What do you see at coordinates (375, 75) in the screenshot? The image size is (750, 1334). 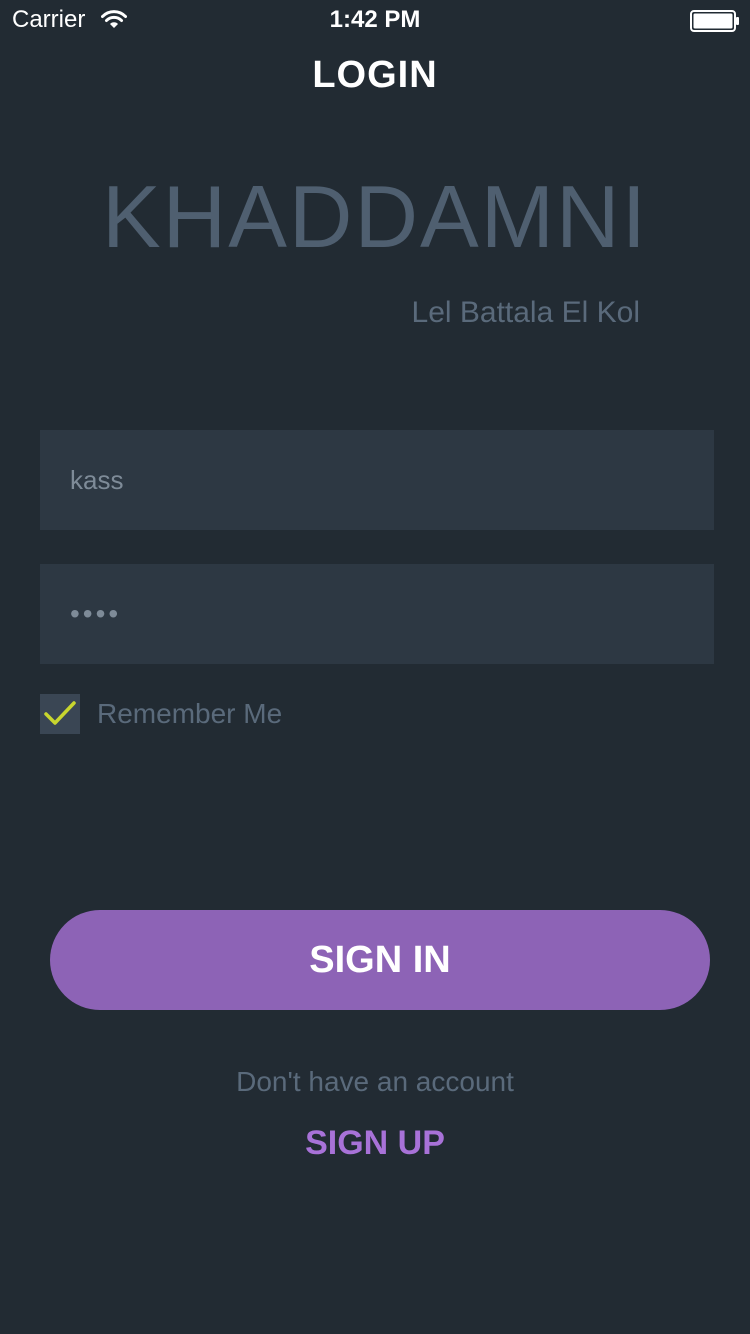 I see `page-title: LOGIN` at bounding box center [375, 75].